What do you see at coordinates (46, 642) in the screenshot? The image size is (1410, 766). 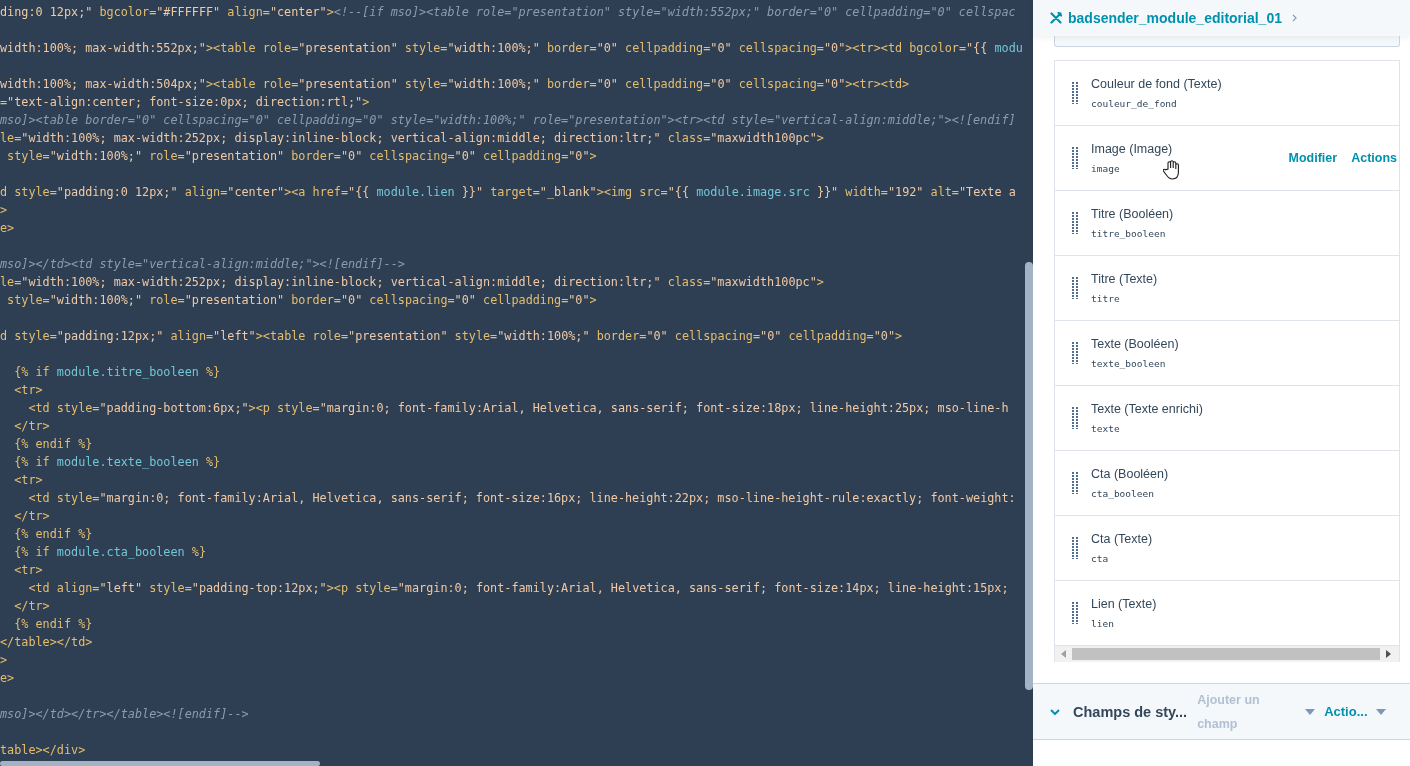 I see `code-line: </table></td>` at bounding box center [46, 642].